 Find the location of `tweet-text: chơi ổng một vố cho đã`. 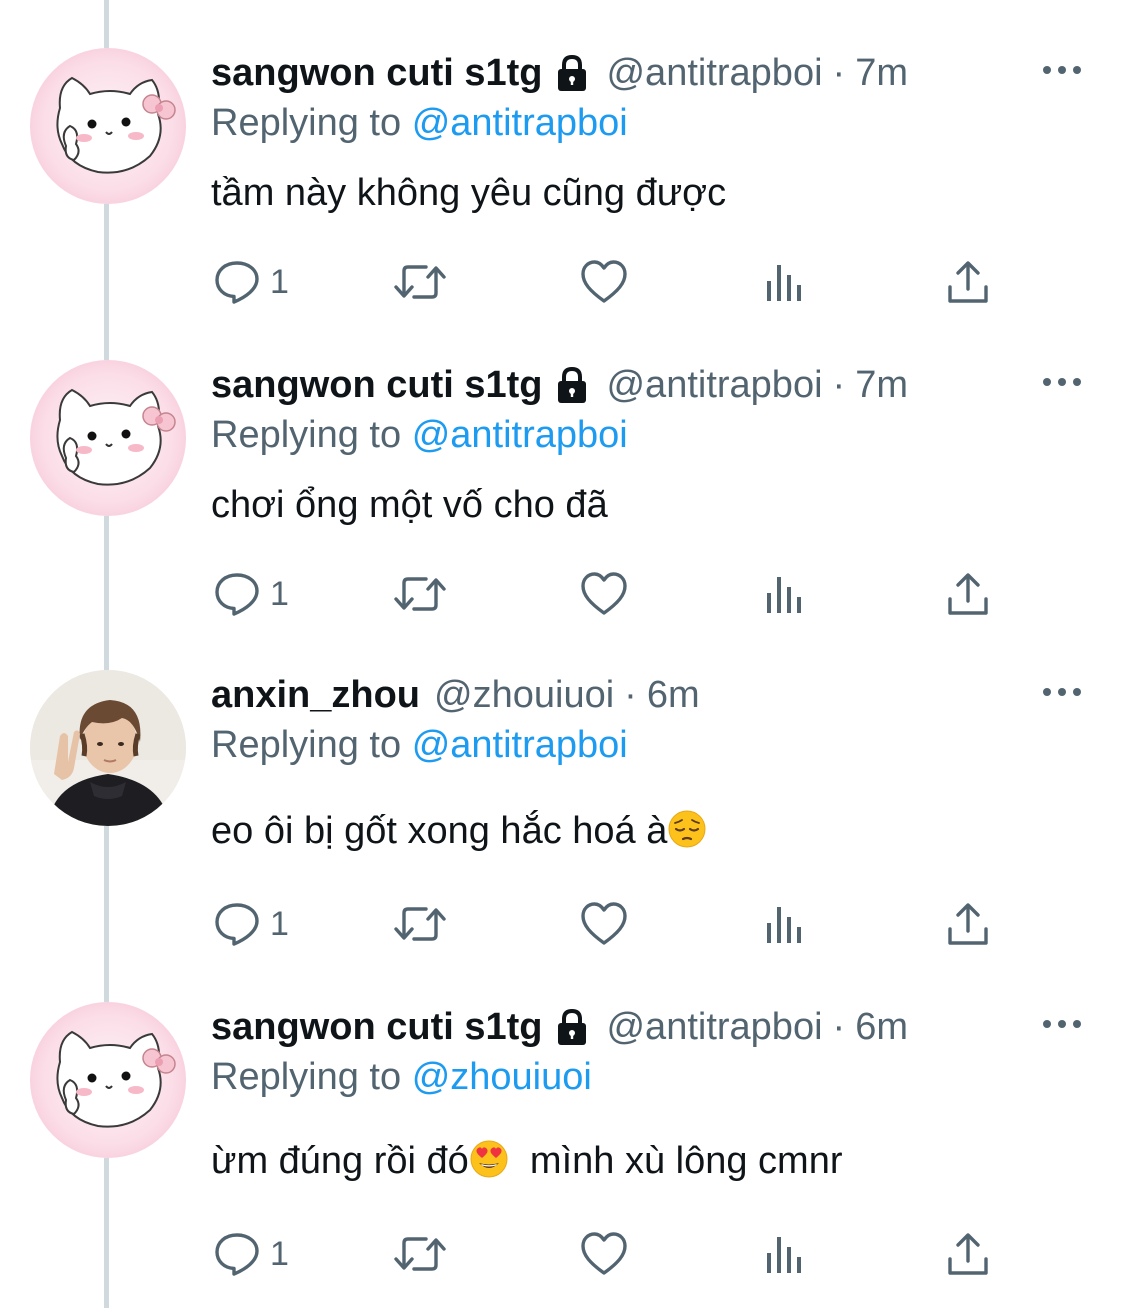

tweet-text: chơi ổng một vố cho đã is located at coordinates (409, 505).